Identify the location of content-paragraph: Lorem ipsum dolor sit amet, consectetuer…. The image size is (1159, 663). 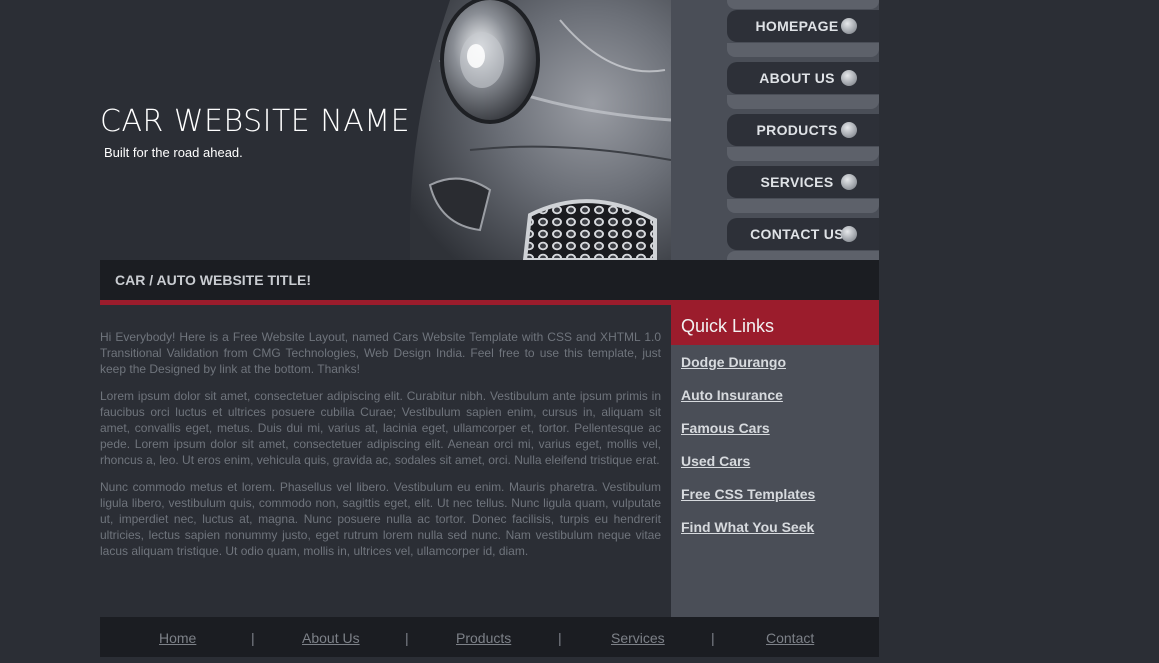
(380, 428).